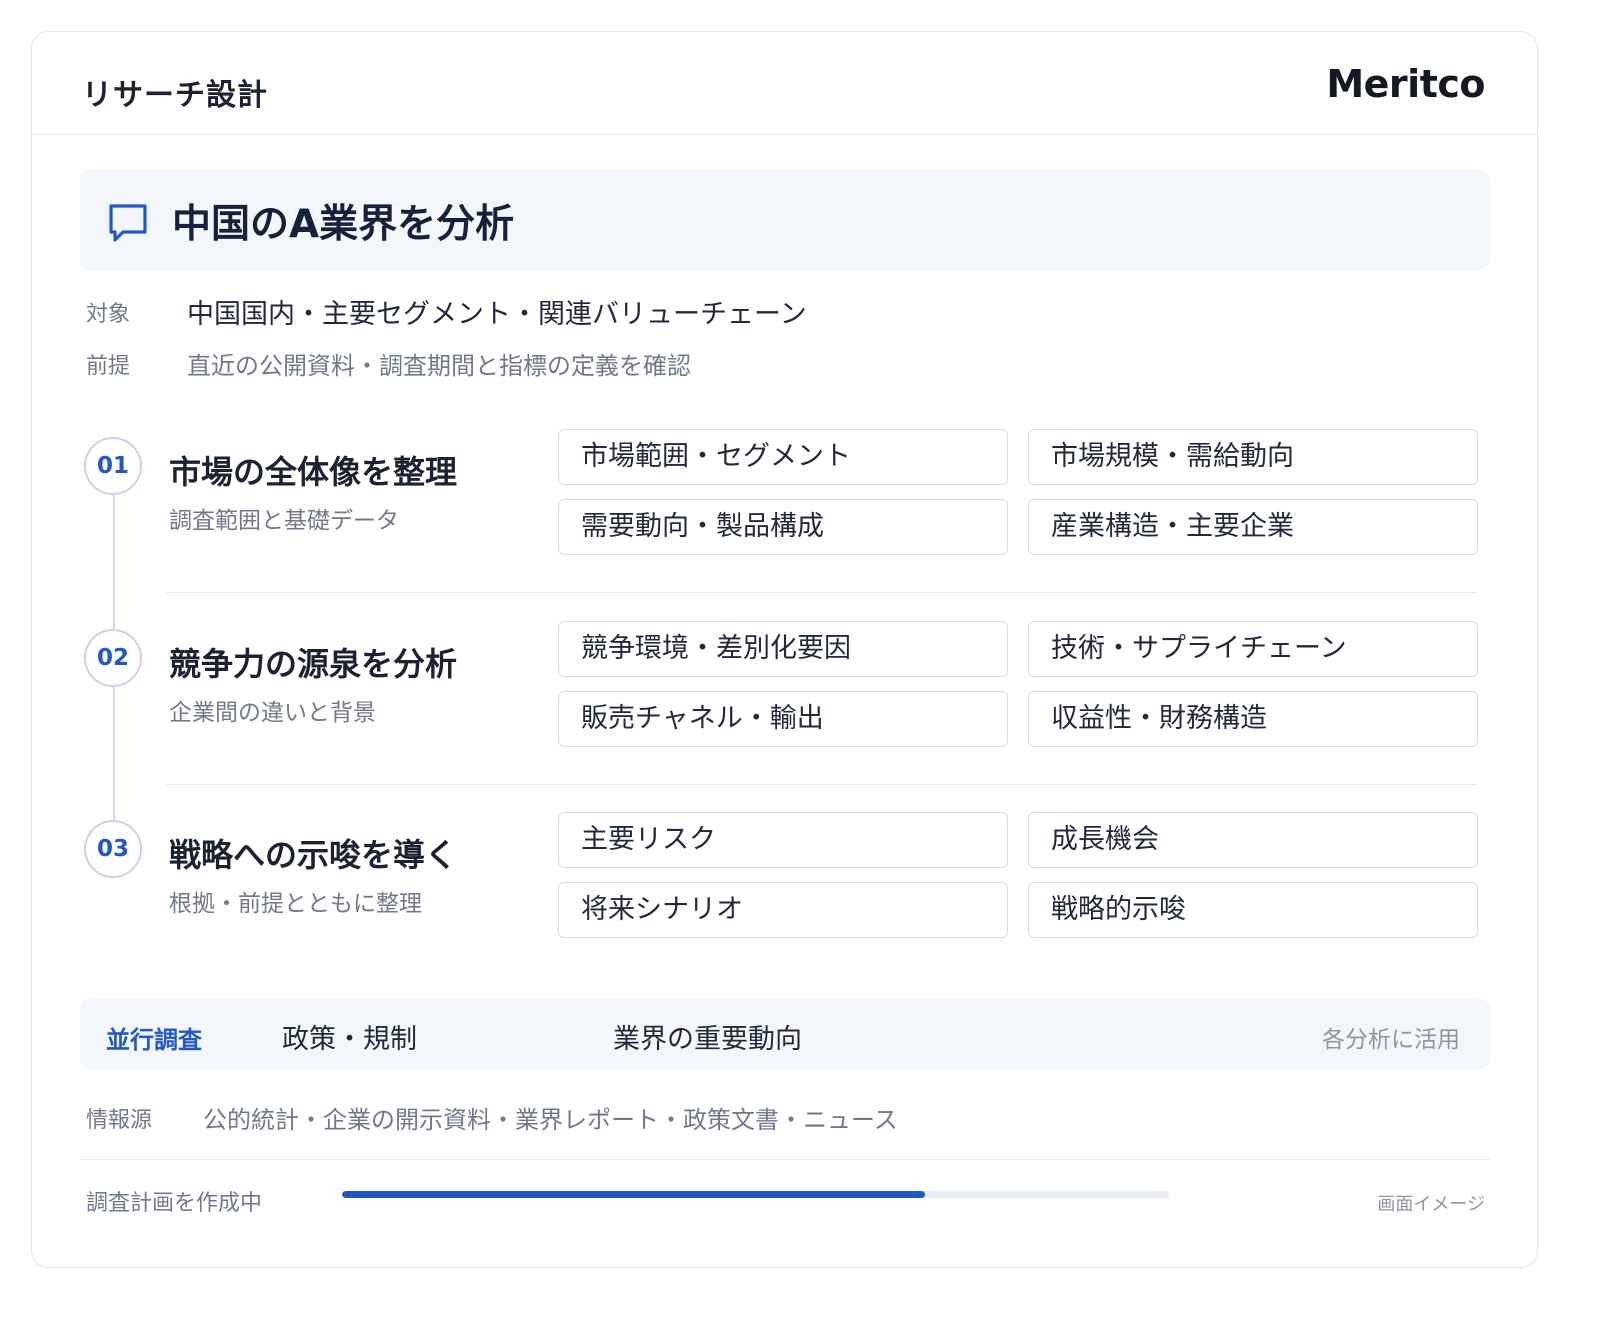  I want to click on step-item: 将来シナリオ, so click(783, 910).